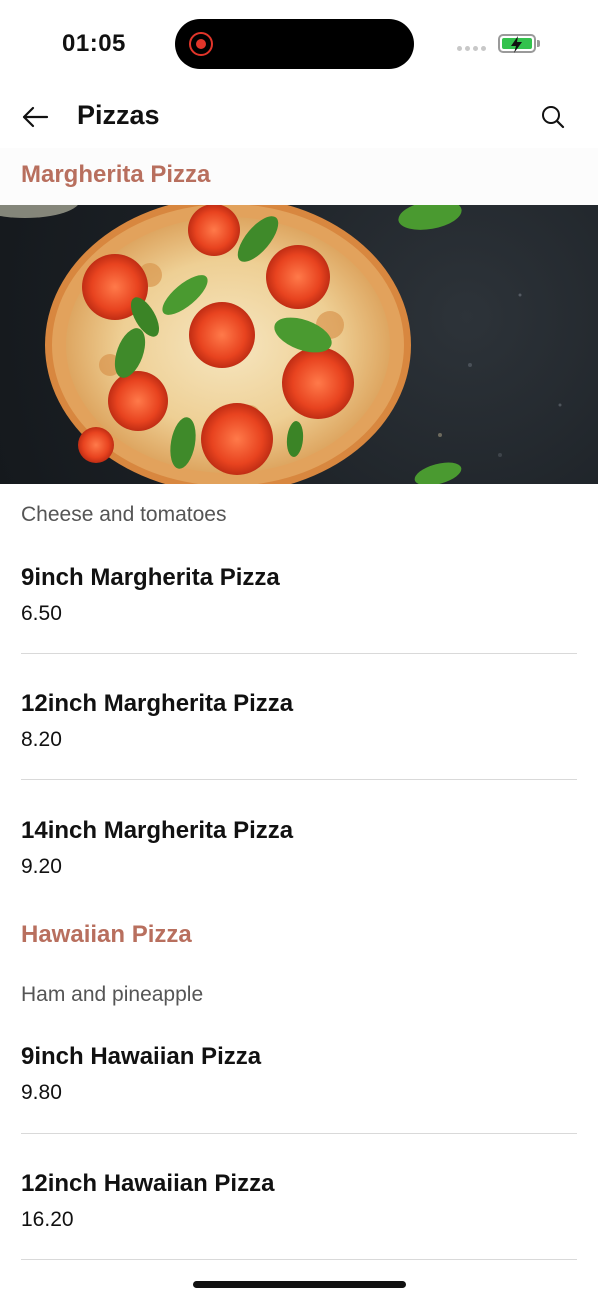  What do you see at coordinates (299, 1106) in the screenshot?
I see `menu-item: 9inch Hawaiian Pizza 9.80` at bounding box center [299, 1106].